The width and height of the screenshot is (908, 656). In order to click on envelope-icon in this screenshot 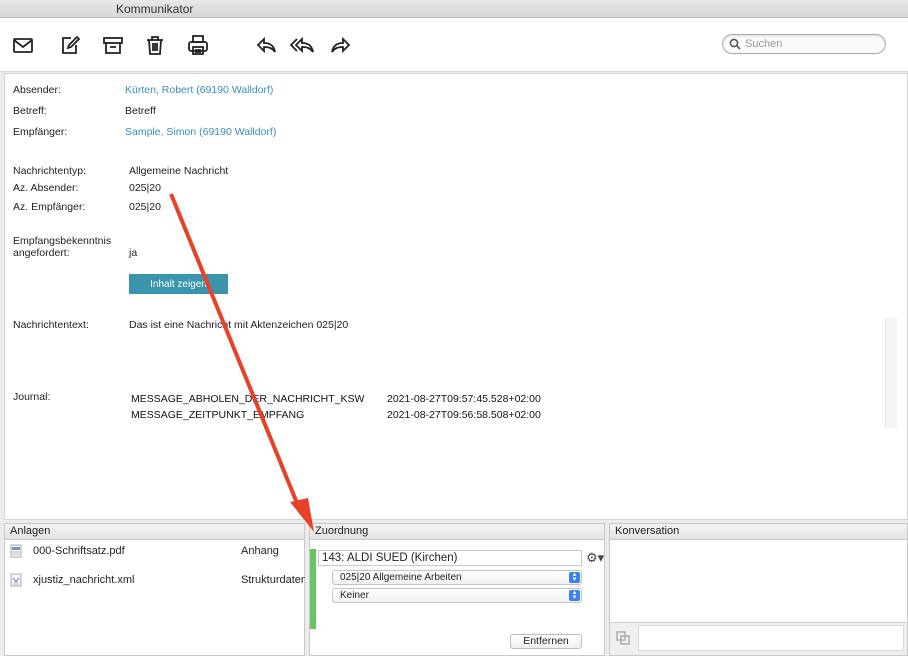, I will do `click(23, 45)`.